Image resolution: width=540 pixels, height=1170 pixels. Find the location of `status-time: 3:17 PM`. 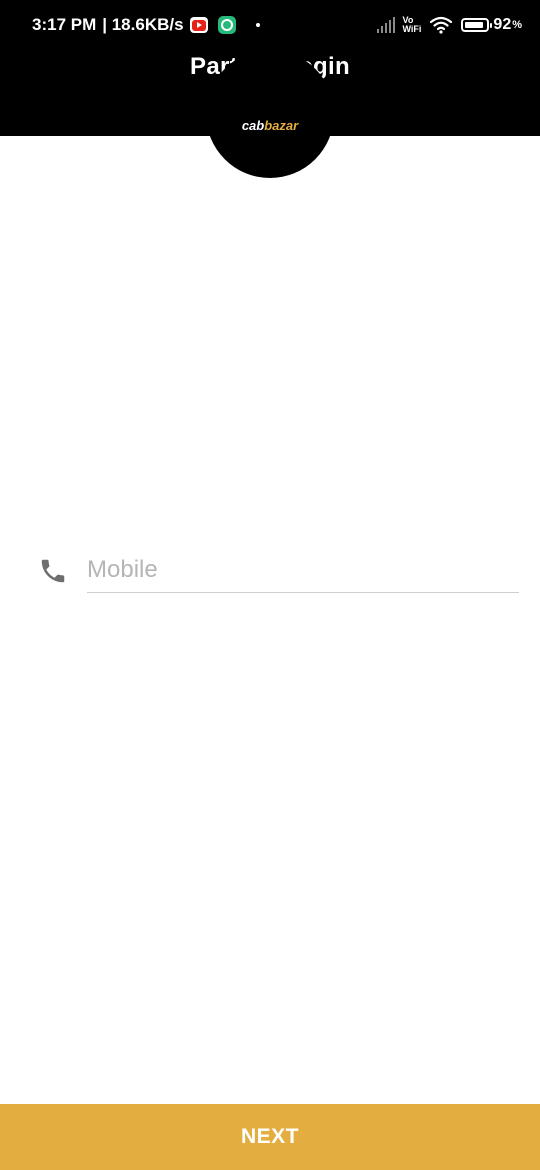

status-time: 3:17 PM is located at coordinates (64, 24).